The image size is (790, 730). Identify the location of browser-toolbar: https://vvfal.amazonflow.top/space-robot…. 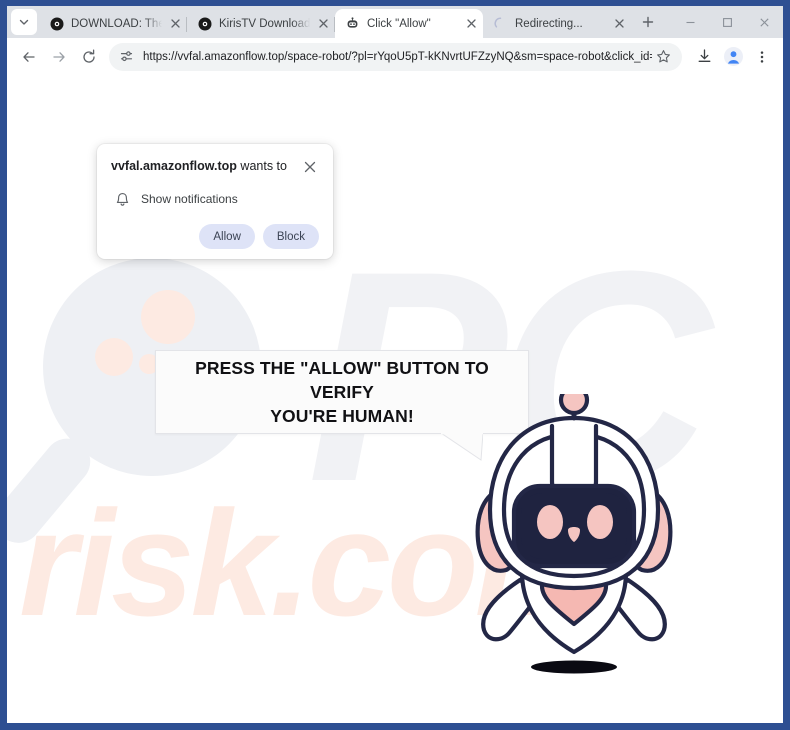
(395, 57).